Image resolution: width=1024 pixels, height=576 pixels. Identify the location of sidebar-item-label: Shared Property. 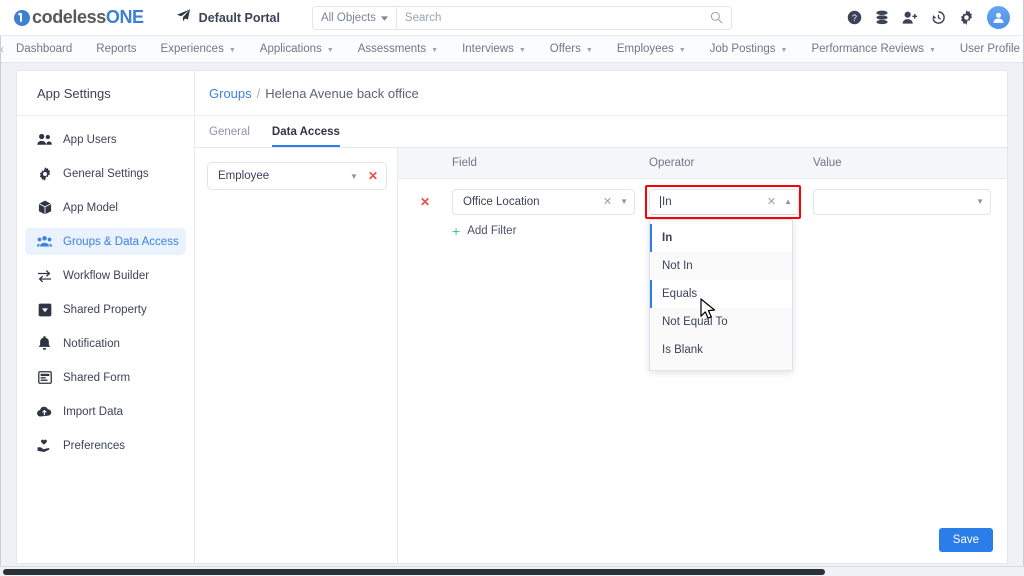
(105, 309).